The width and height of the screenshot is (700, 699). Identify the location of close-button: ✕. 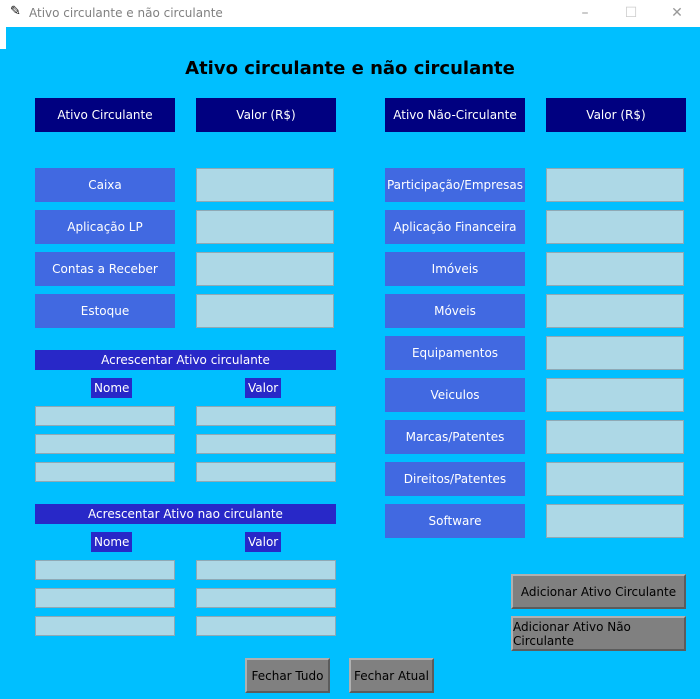
(677, 13).